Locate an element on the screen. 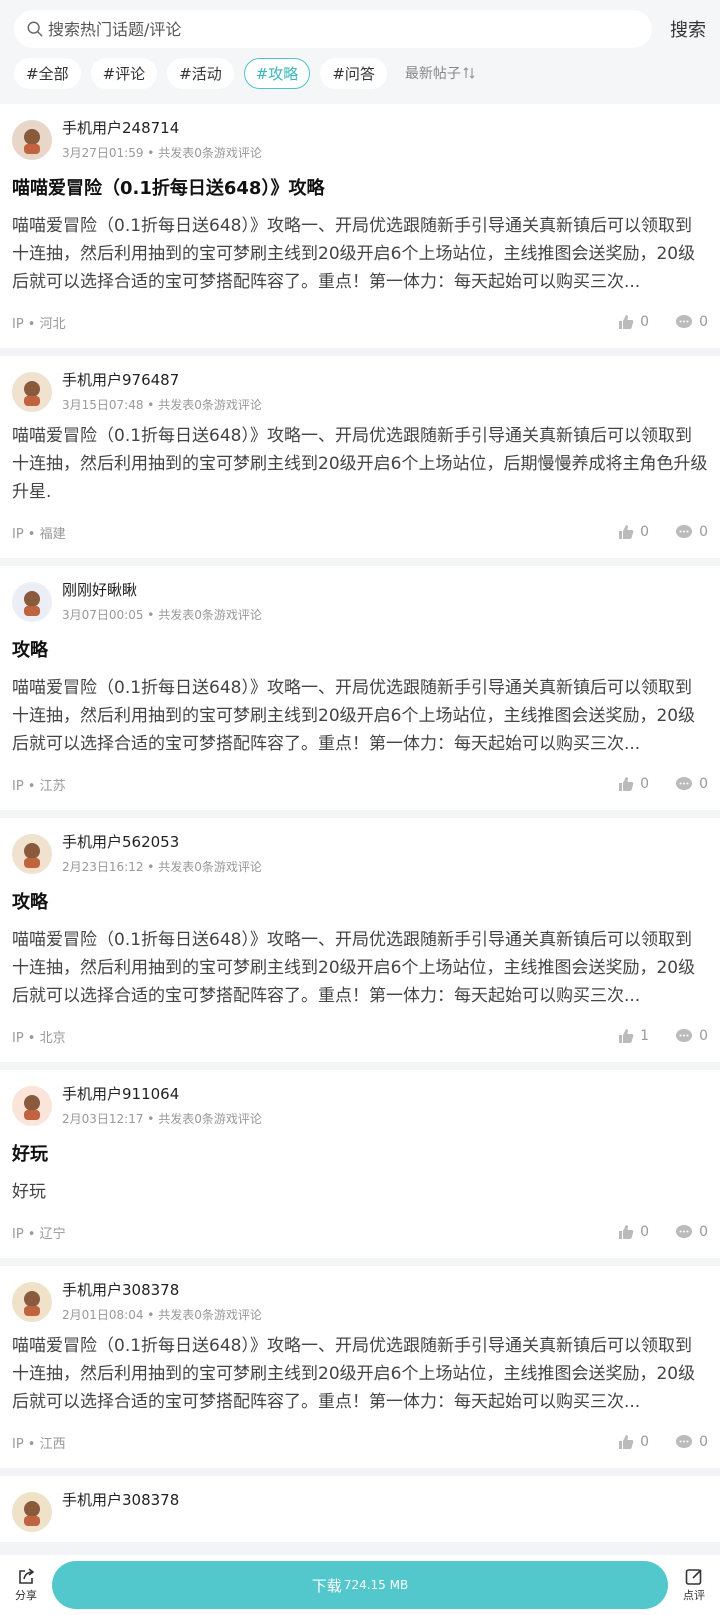 The height and width of the screenshot is (1615, 720). search-button: 搜索 is located at coordinates (685, 29).